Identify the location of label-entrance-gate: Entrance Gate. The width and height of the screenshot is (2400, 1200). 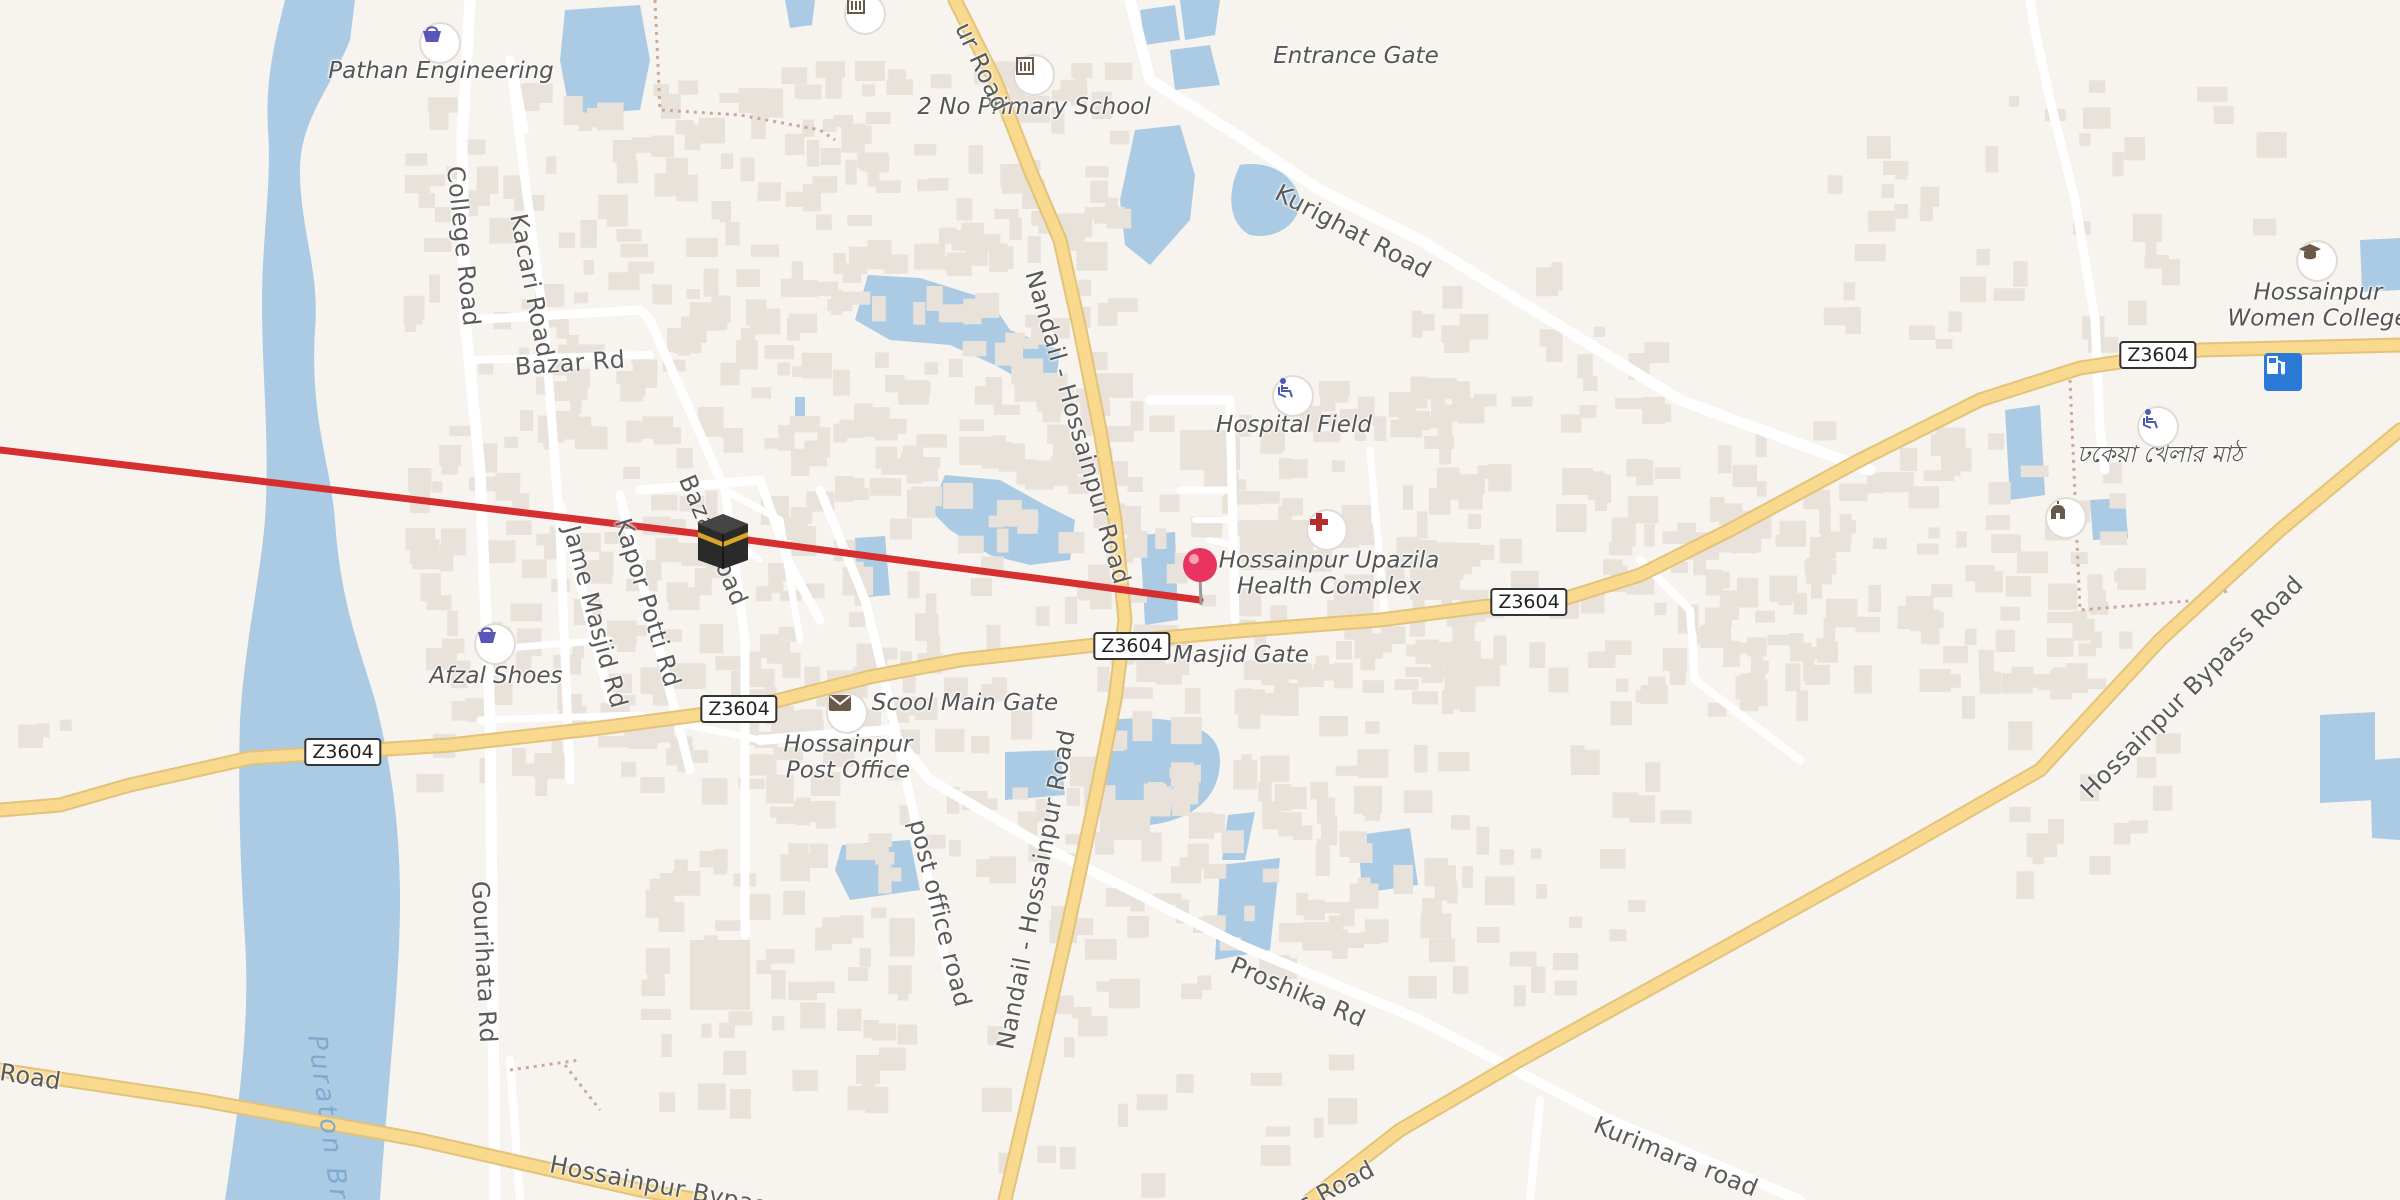
(1355, 56).